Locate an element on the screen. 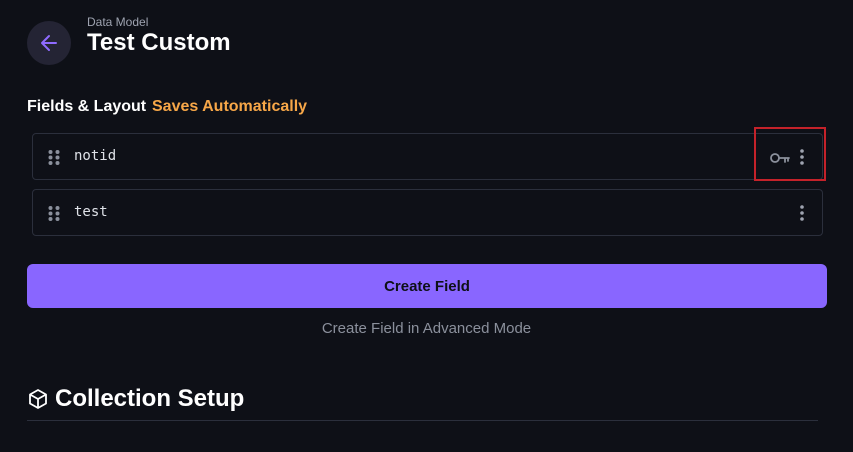 The image size is (853, 452). cube-icon is located at coordinates (38, 399).